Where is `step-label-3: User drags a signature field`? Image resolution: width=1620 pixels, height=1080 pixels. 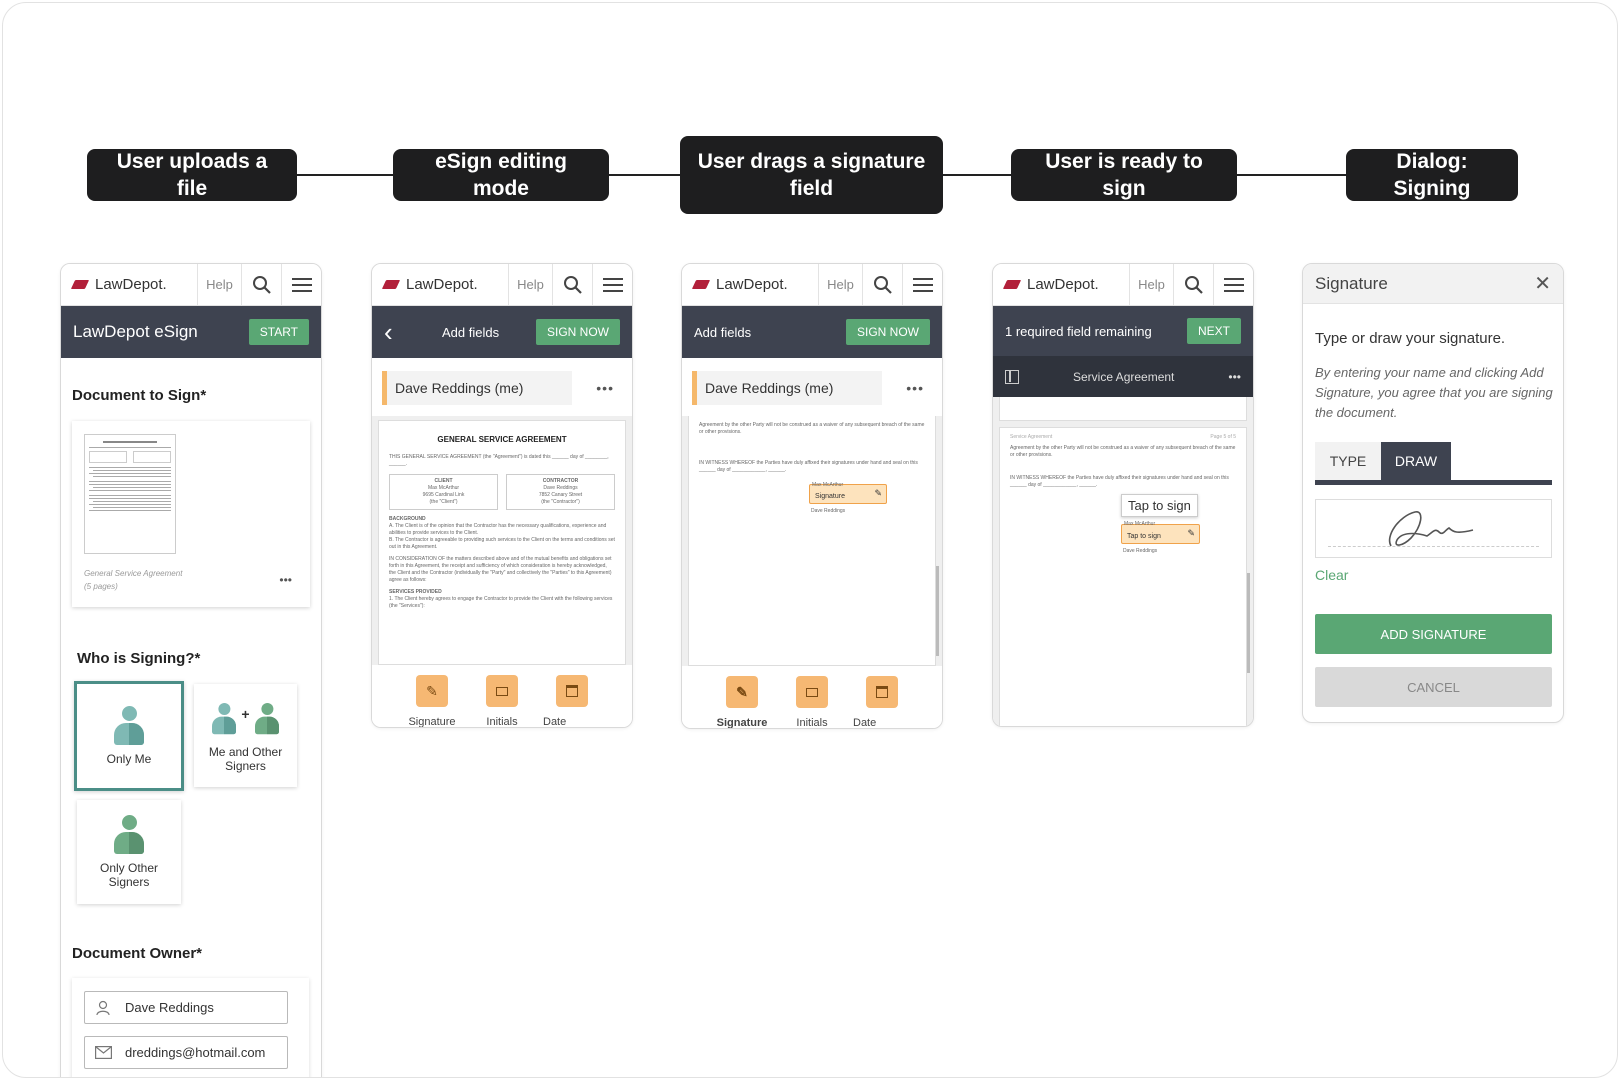 step-label-3: User drags a signature field is located at coordinates (811, 175).